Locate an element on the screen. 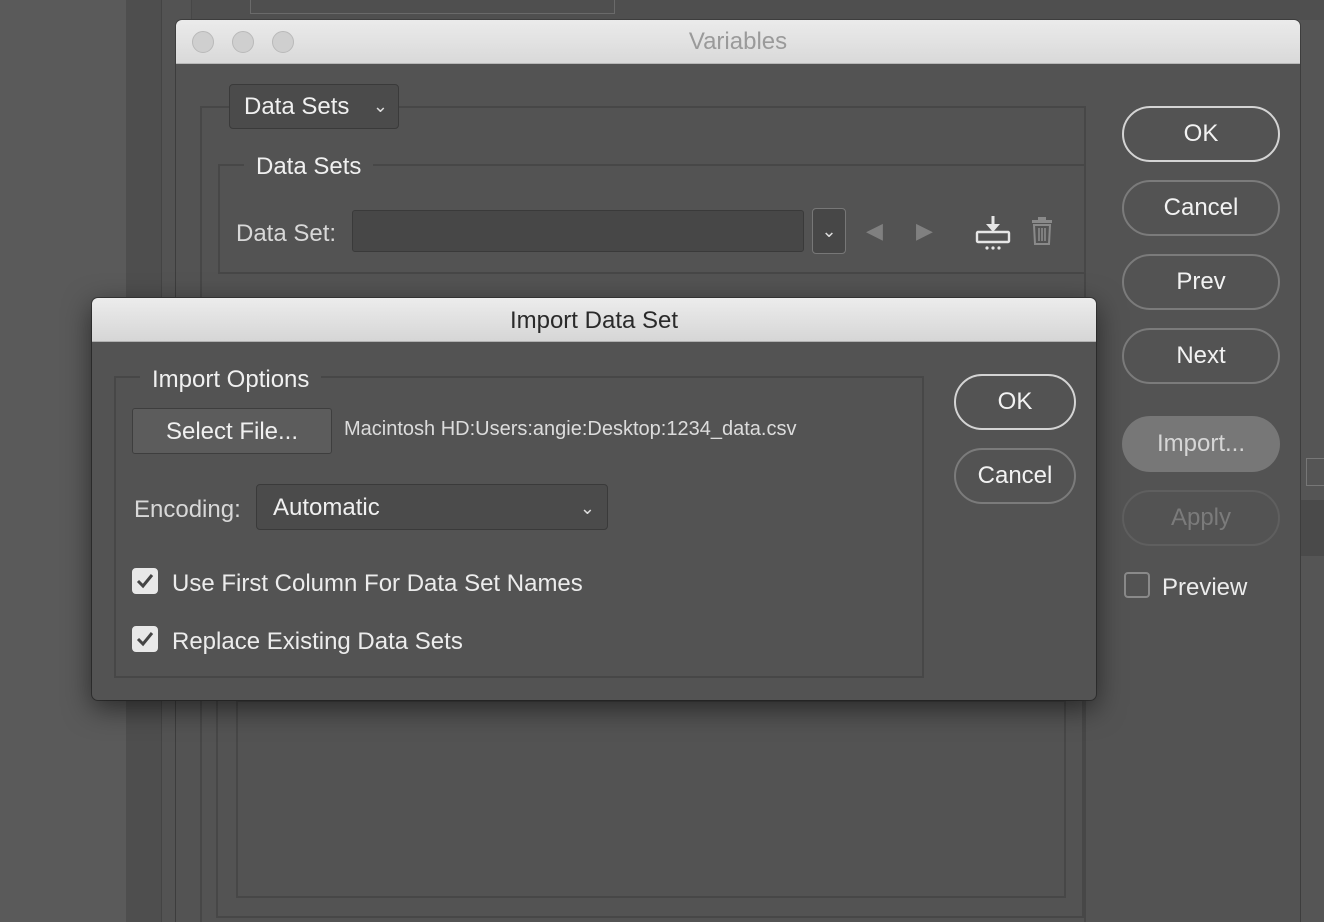  triangle-left-icon: ◀ is located at coordinates (874, 231).